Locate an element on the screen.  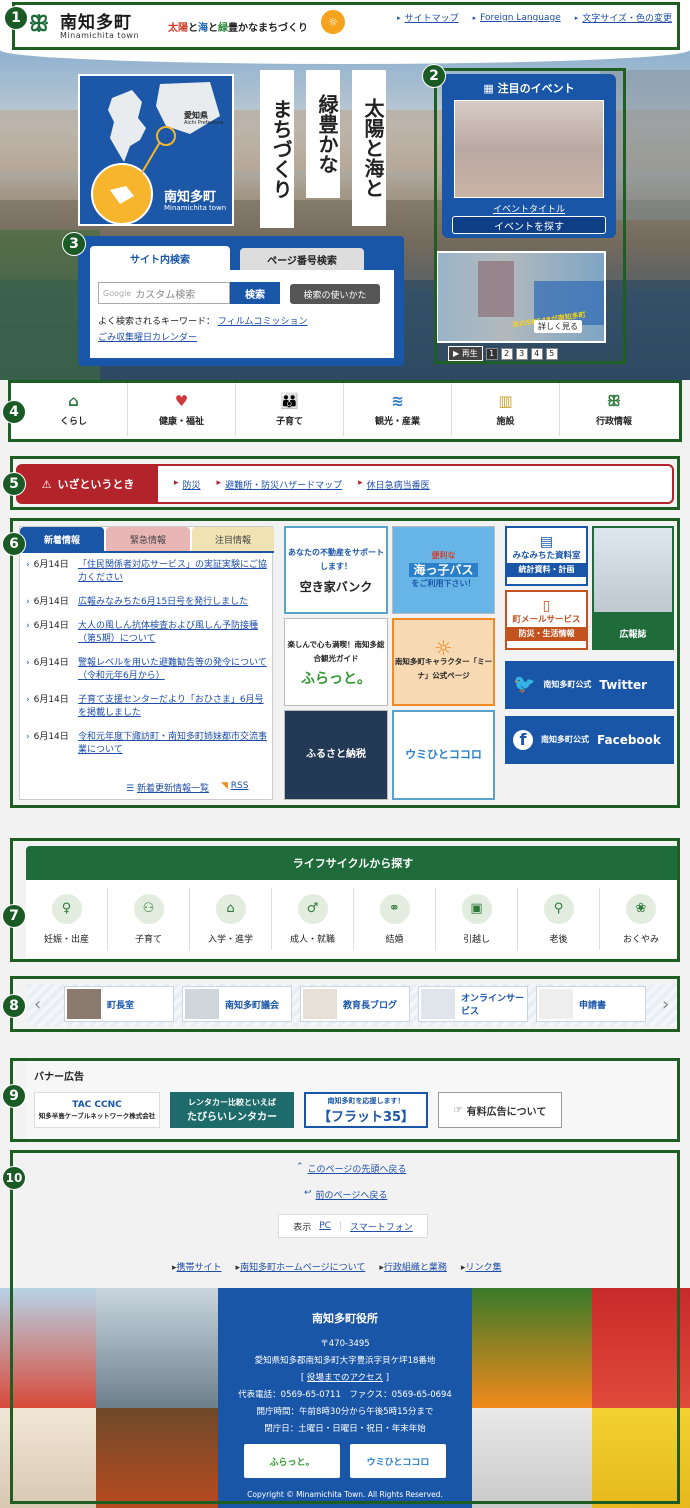
link-collection-link: リンク集 is located at coordinates (483, 1268).